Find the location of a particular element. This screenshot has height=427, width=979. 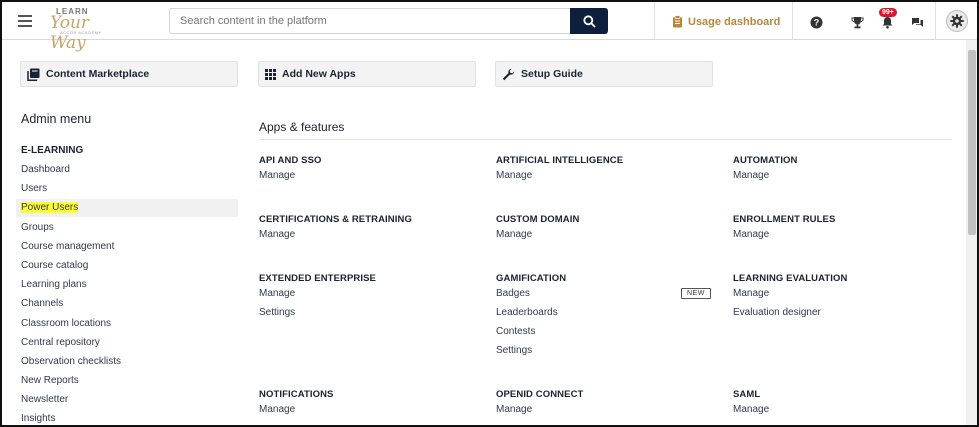

apps-features-title: Apps & features is located at coordinates (302, 127).